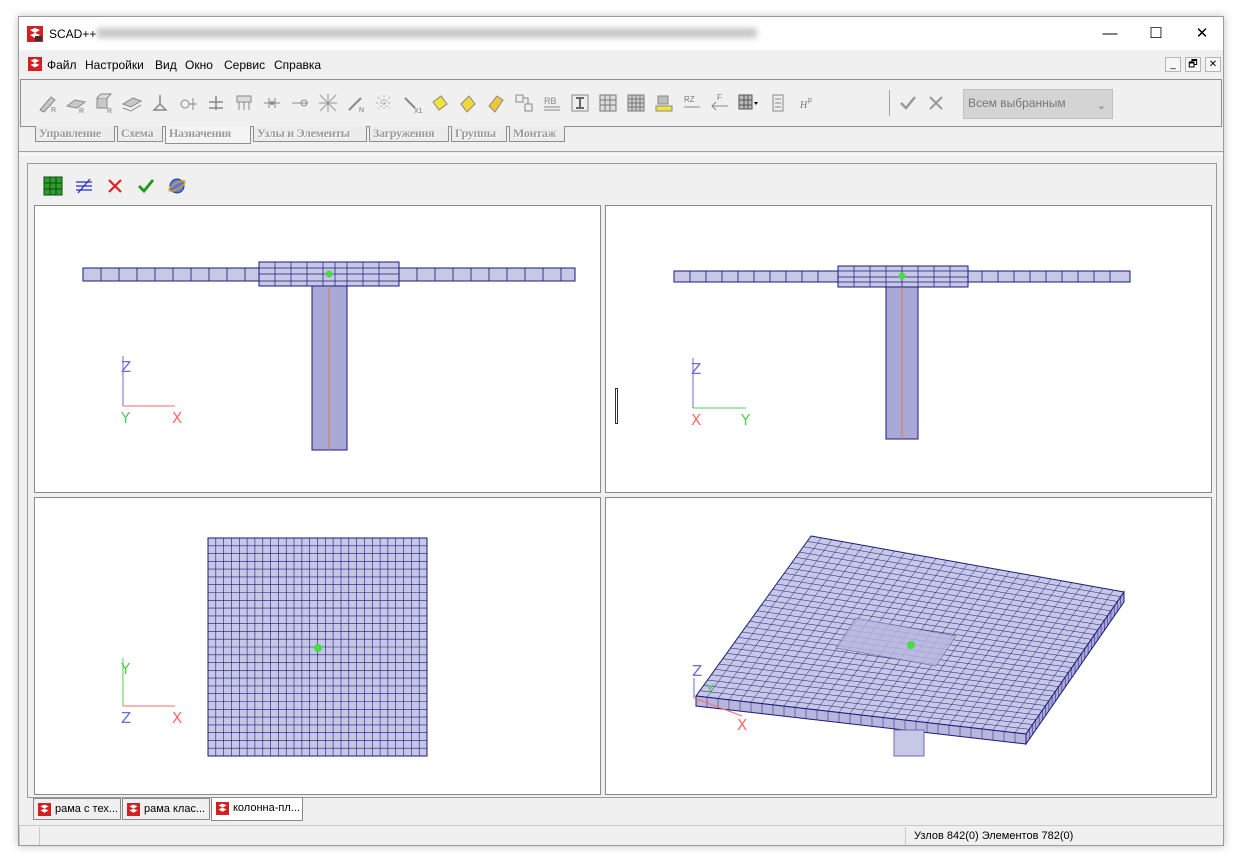 The width and height of the screenshot is (1240, 865). I want to click on menu-window: Окно, so click(199, 65).